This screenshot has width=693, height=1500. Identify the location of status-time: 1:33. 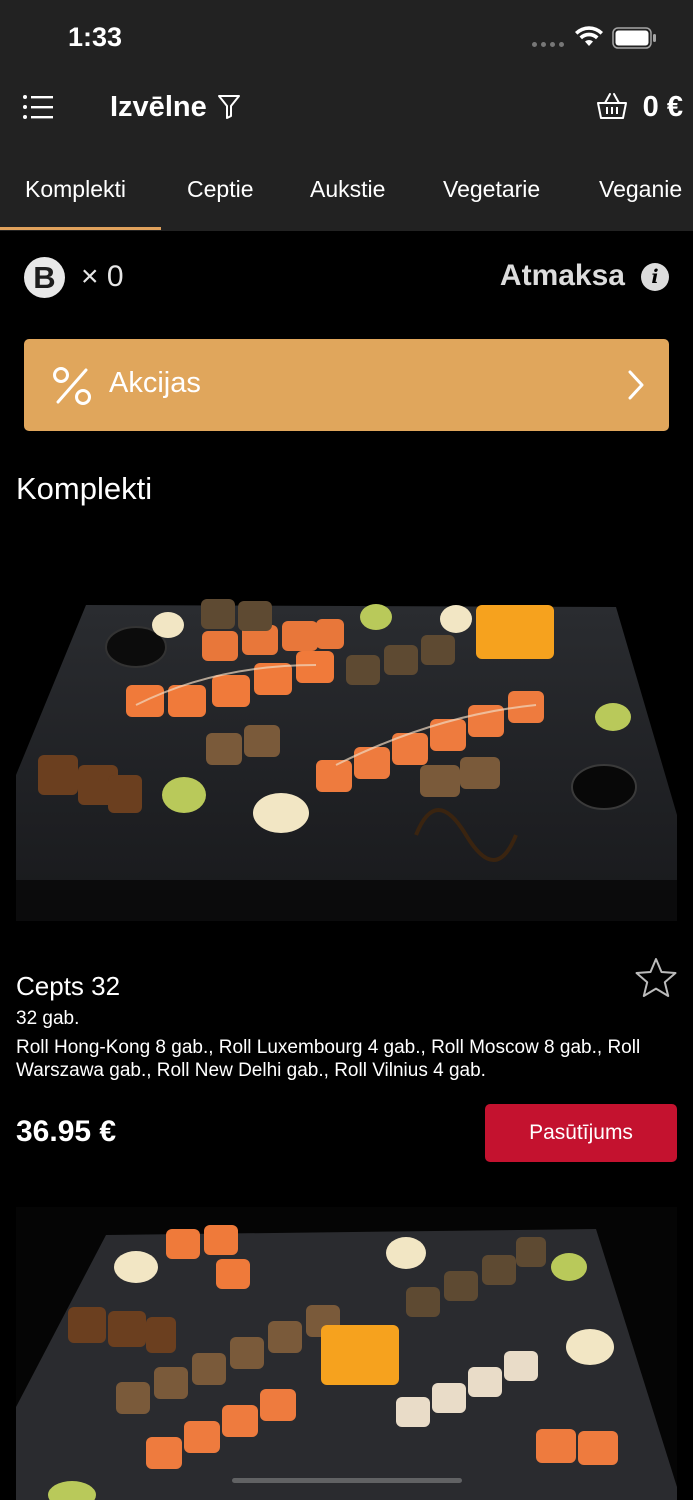
(95, 37).